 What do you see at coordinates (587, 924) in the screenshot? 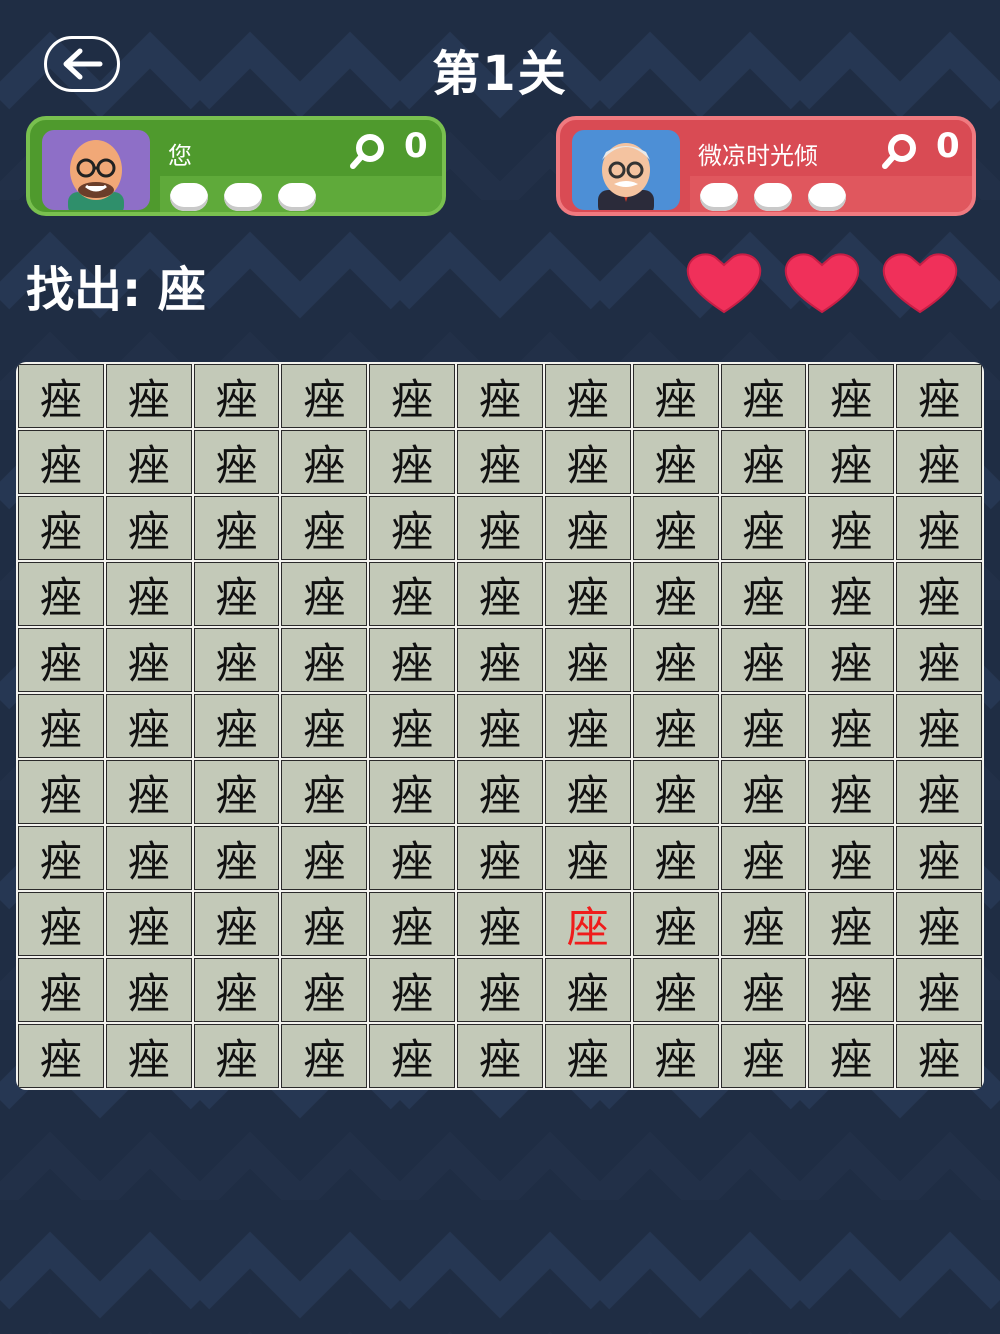
I see `grid-cell-target: 座` at bounding box center [587, 924].